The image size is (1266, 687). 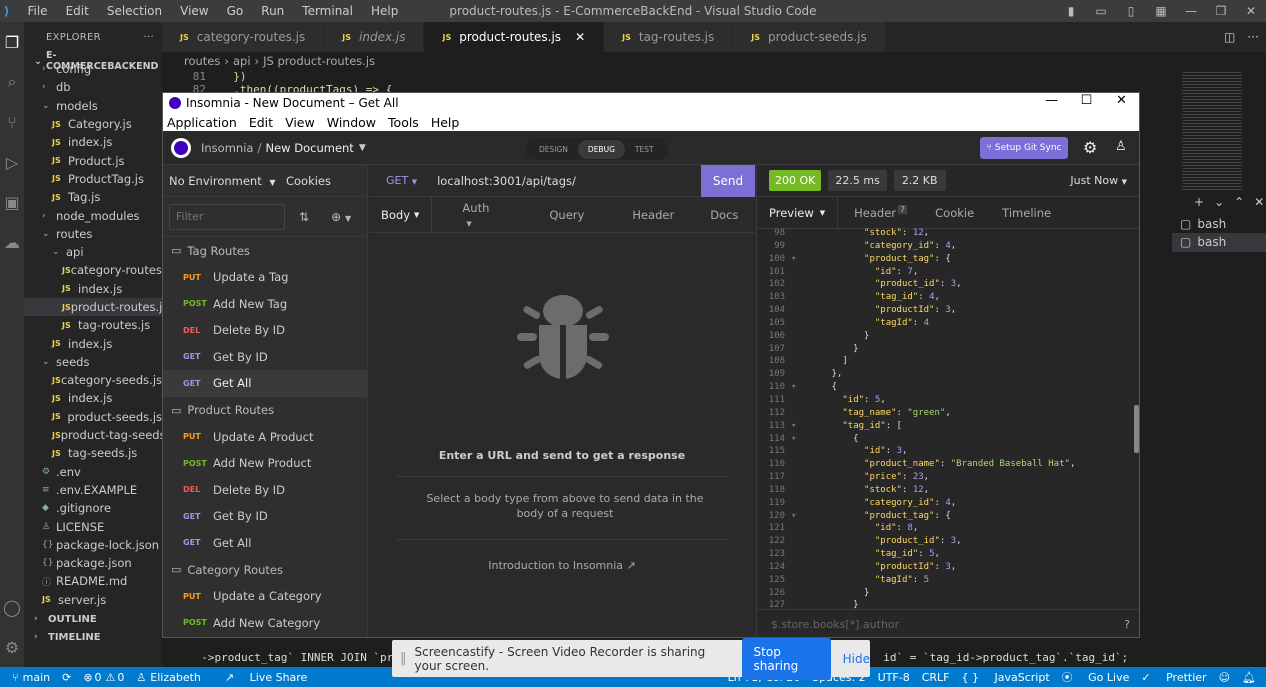 I want to click on menu-terminal: Terminal, so click(x=327, y=11).